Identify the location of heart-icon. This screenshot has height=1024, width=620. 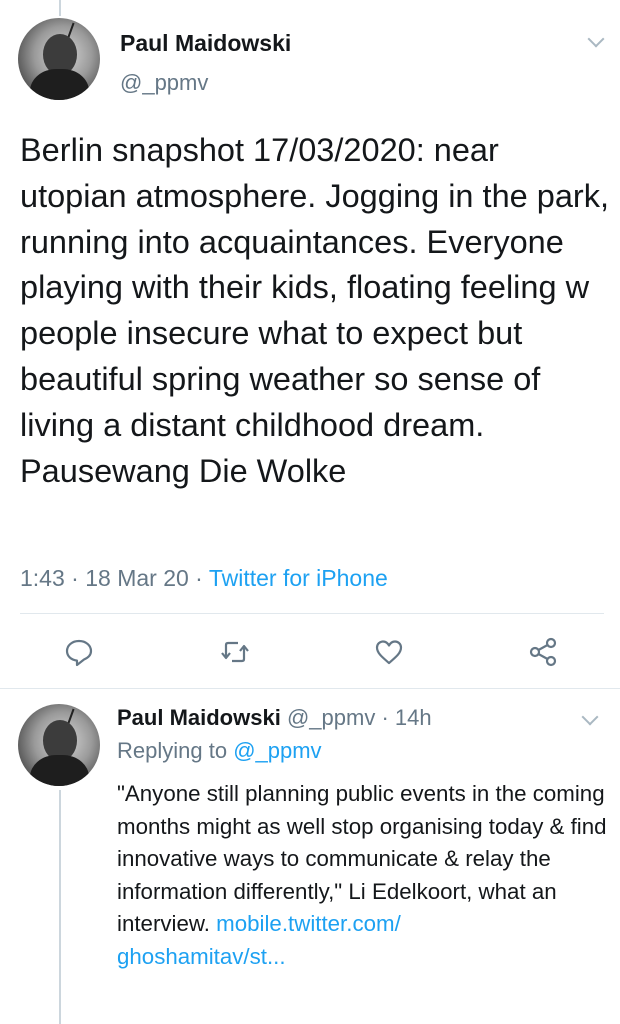
(389, 652).